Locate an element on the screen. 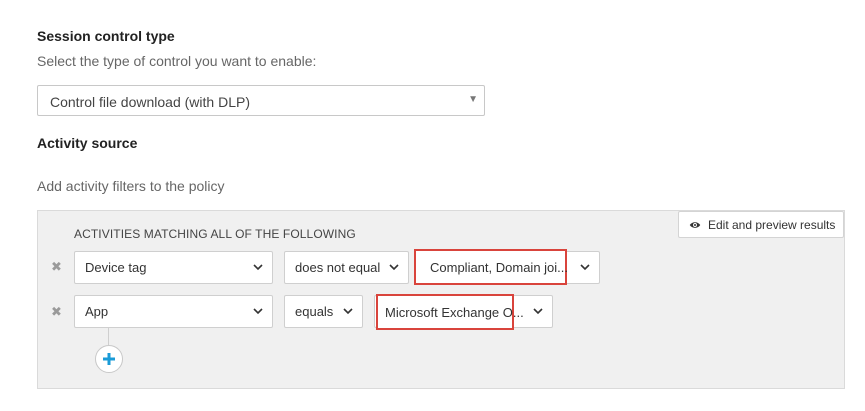 The width and height of the screenshot is (865, 411). plus-icon is located at coordinates (109, 359).